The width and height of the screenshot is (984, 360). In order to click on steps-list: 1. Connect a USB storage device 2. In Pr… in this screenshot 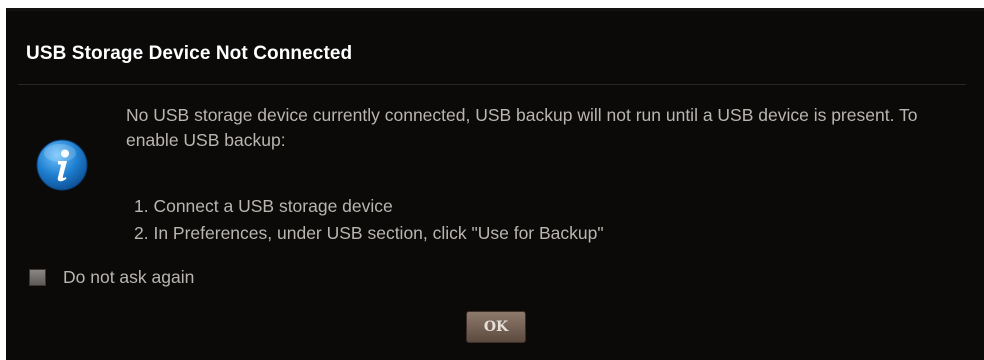, I will do `click(369, 220)`.